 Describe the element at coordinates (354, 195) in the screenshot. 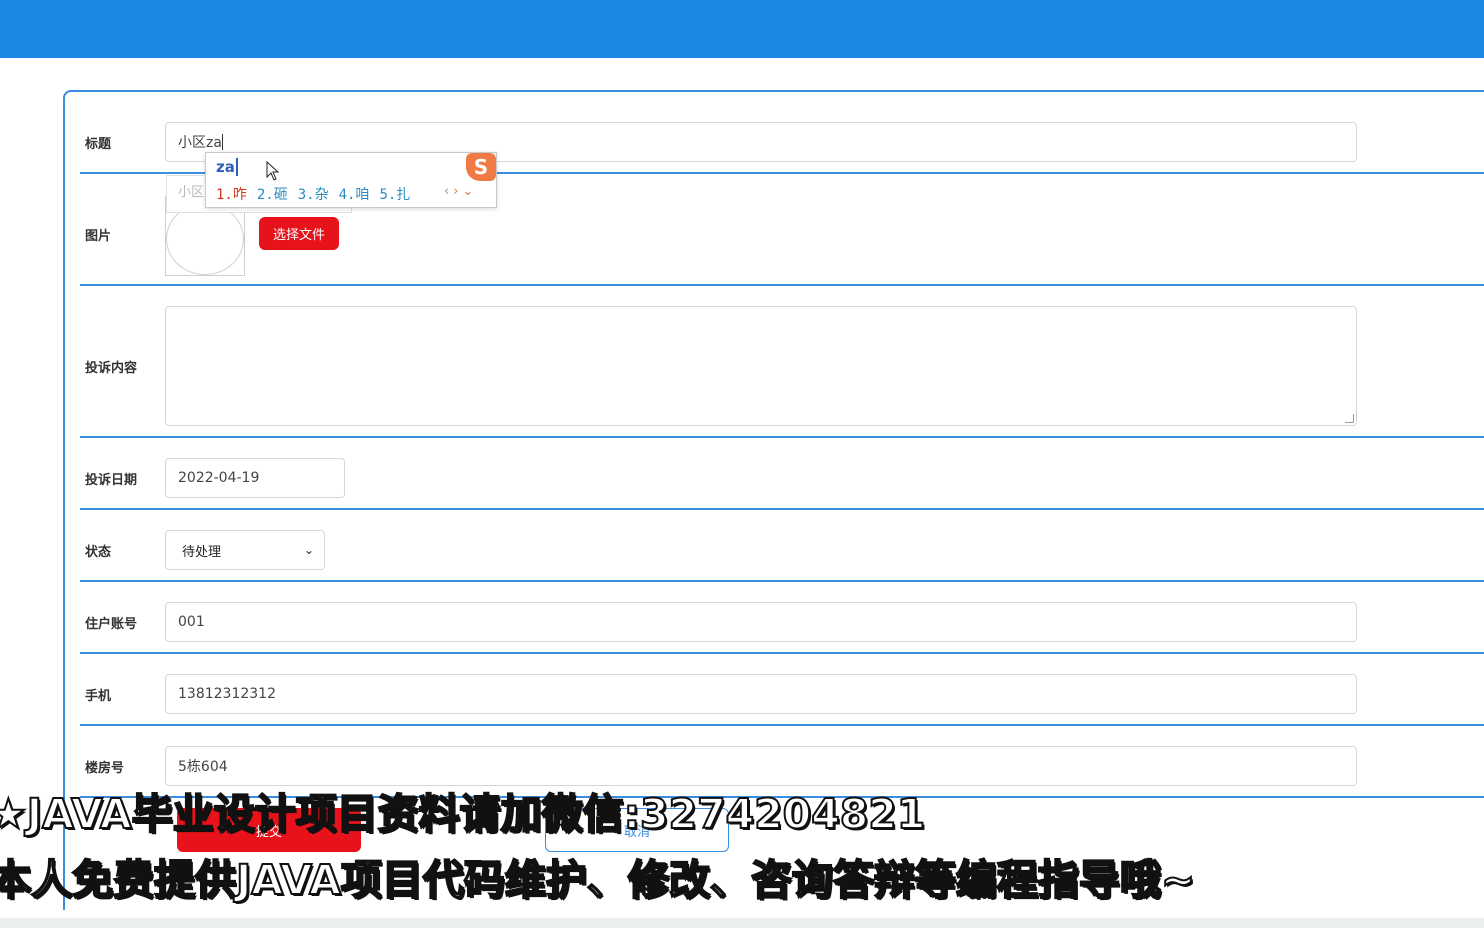

I see `ime-candidate: 4.咱` at that location.